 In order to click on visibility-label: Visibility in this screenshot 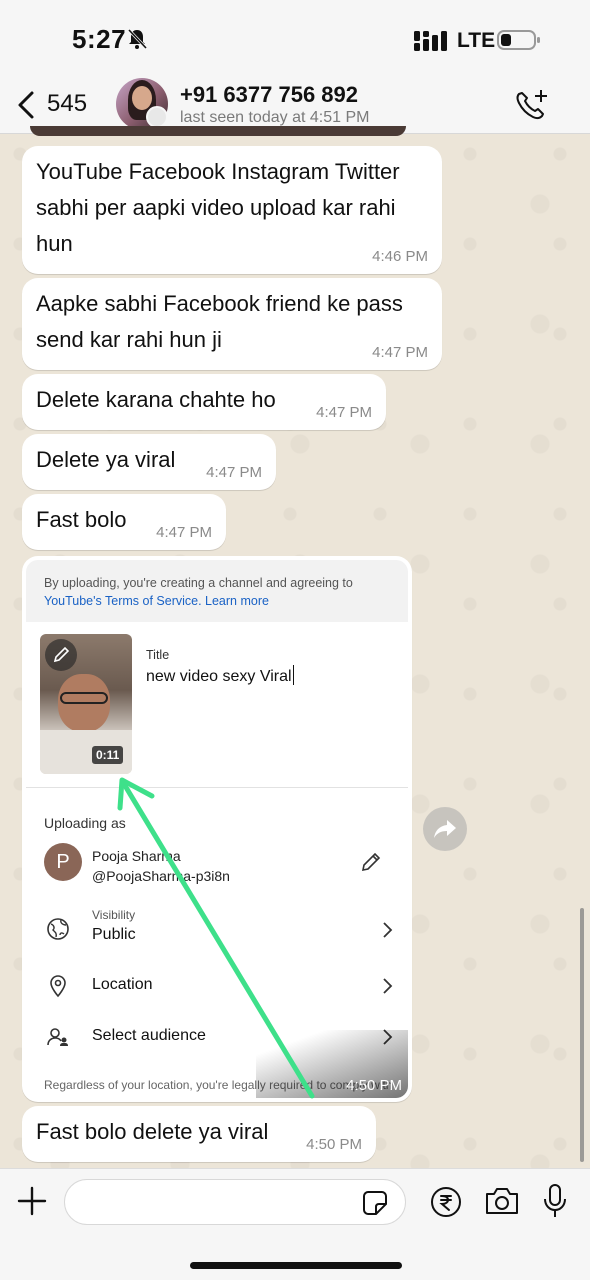, I will do `click(114, 915)`.